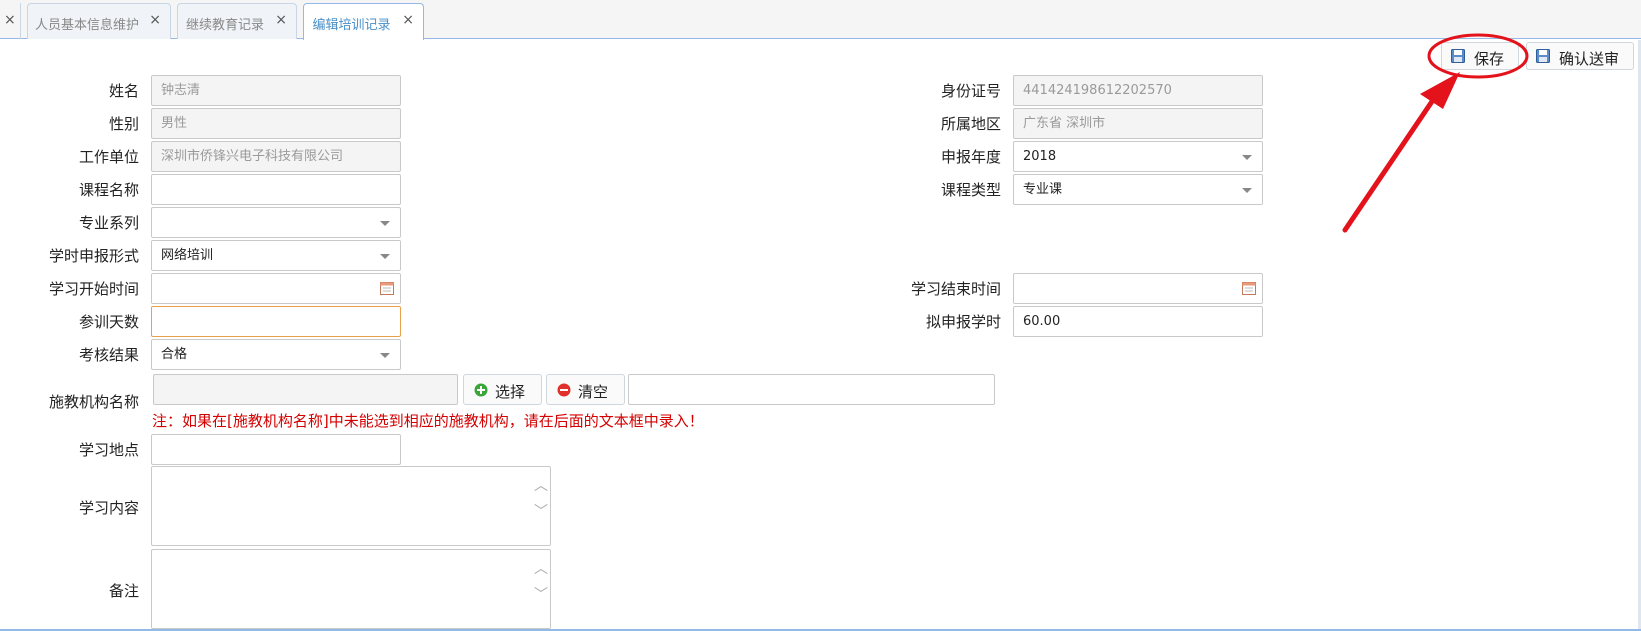 This screenshot has width=1641, height=631. Describe the element at coordinates (20, 21) in the screenshot. I see `tab-divider` at that location.